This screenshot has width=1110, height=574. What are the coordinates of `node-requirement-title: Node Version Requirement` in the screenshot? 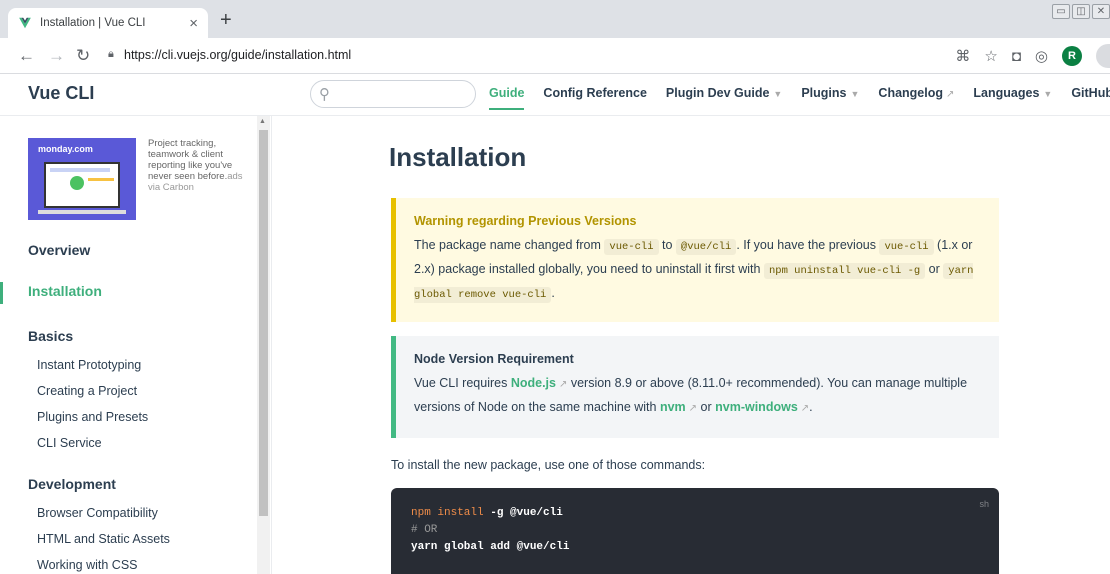 It's located at (494, 359).